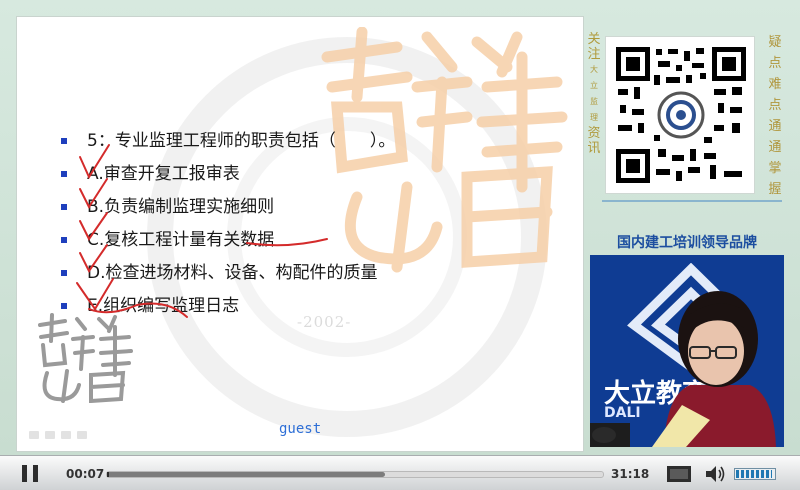 The height and width of the screenshot is (490, 800). What do you see at coordinates (715, 474) in the screenshot?
I see `volume-icon` at bounding box center [715, 474].